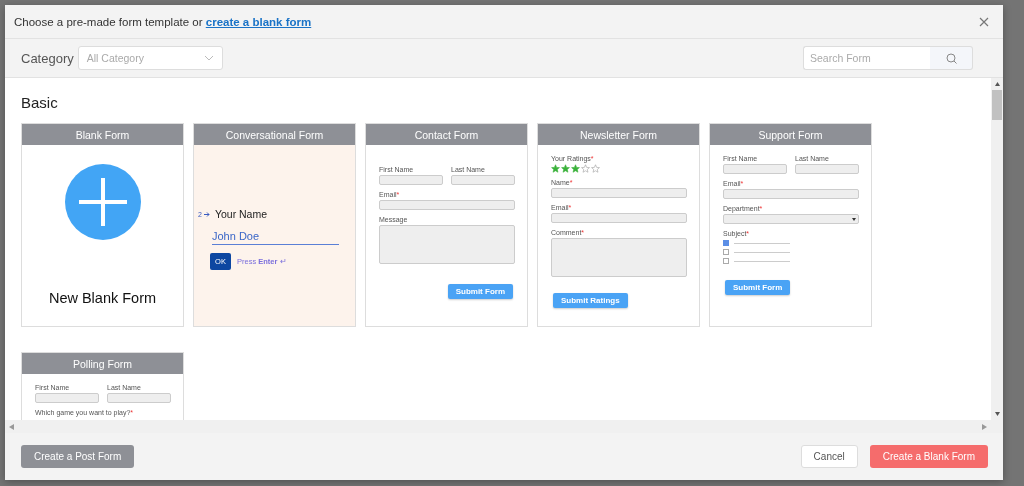 The width and height of the screenshot is (1024, 486). What do you see at coordinates (618, 134) in the screenshot?
I see `card-title: Newsletter Form` at bounding box center [618, 134].